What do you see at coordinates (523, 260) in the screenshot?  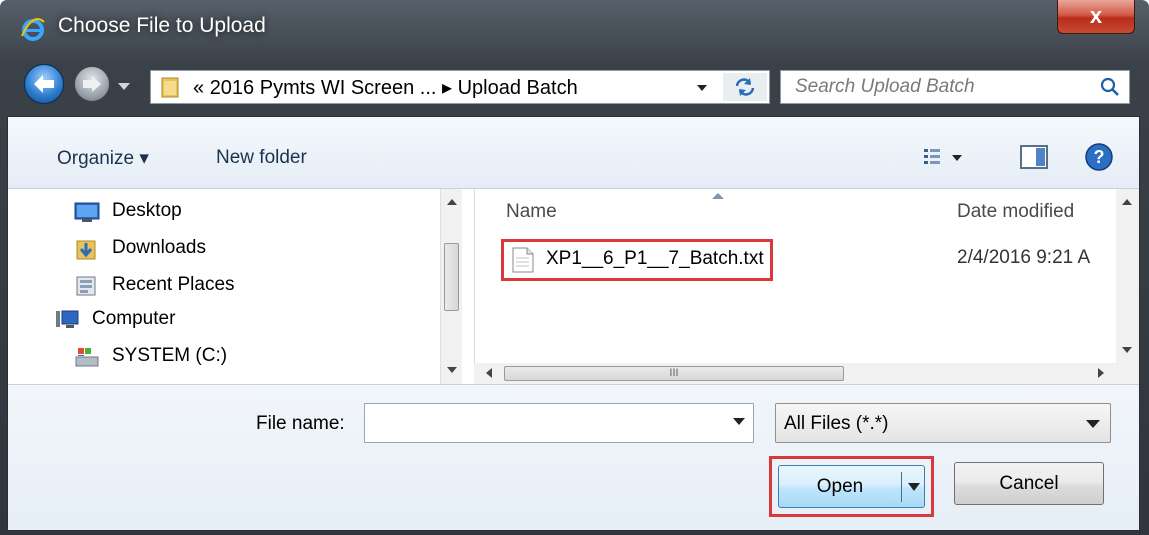 I see `text-file-icon` at bounding box center [523, 260].